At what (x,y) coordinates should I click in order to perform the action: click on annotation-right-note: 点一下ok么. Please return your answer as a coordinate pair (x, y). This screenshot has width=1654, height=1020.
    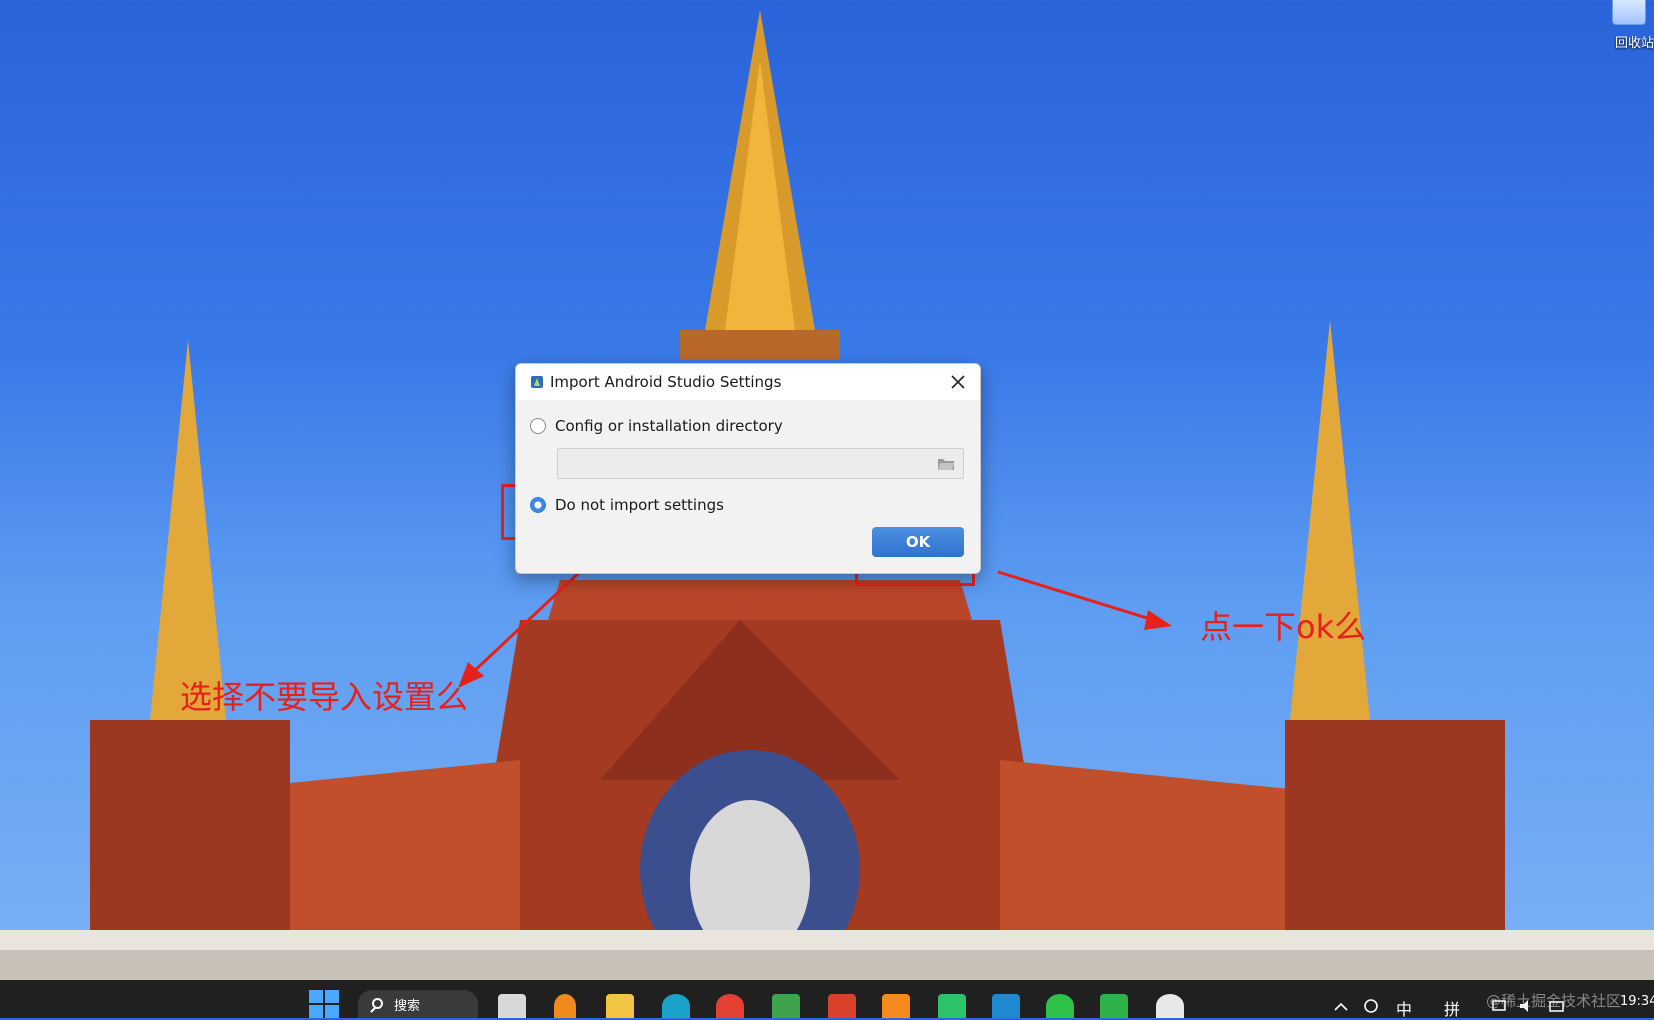
    Looking at the image, I should click on (1283, 627).